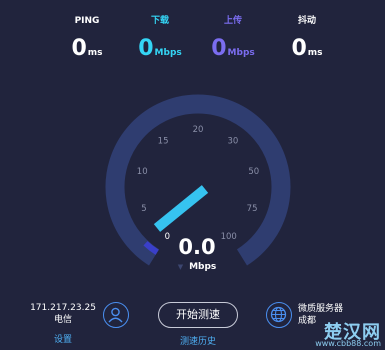 Image resolution: width=385 pixels, height=350 pixels. What do you see at coordinates (342, 334) in the screenshot?
I see `watermark-logo: 楚汉网 www.cbb88.com` at bounding box center [342, 334].